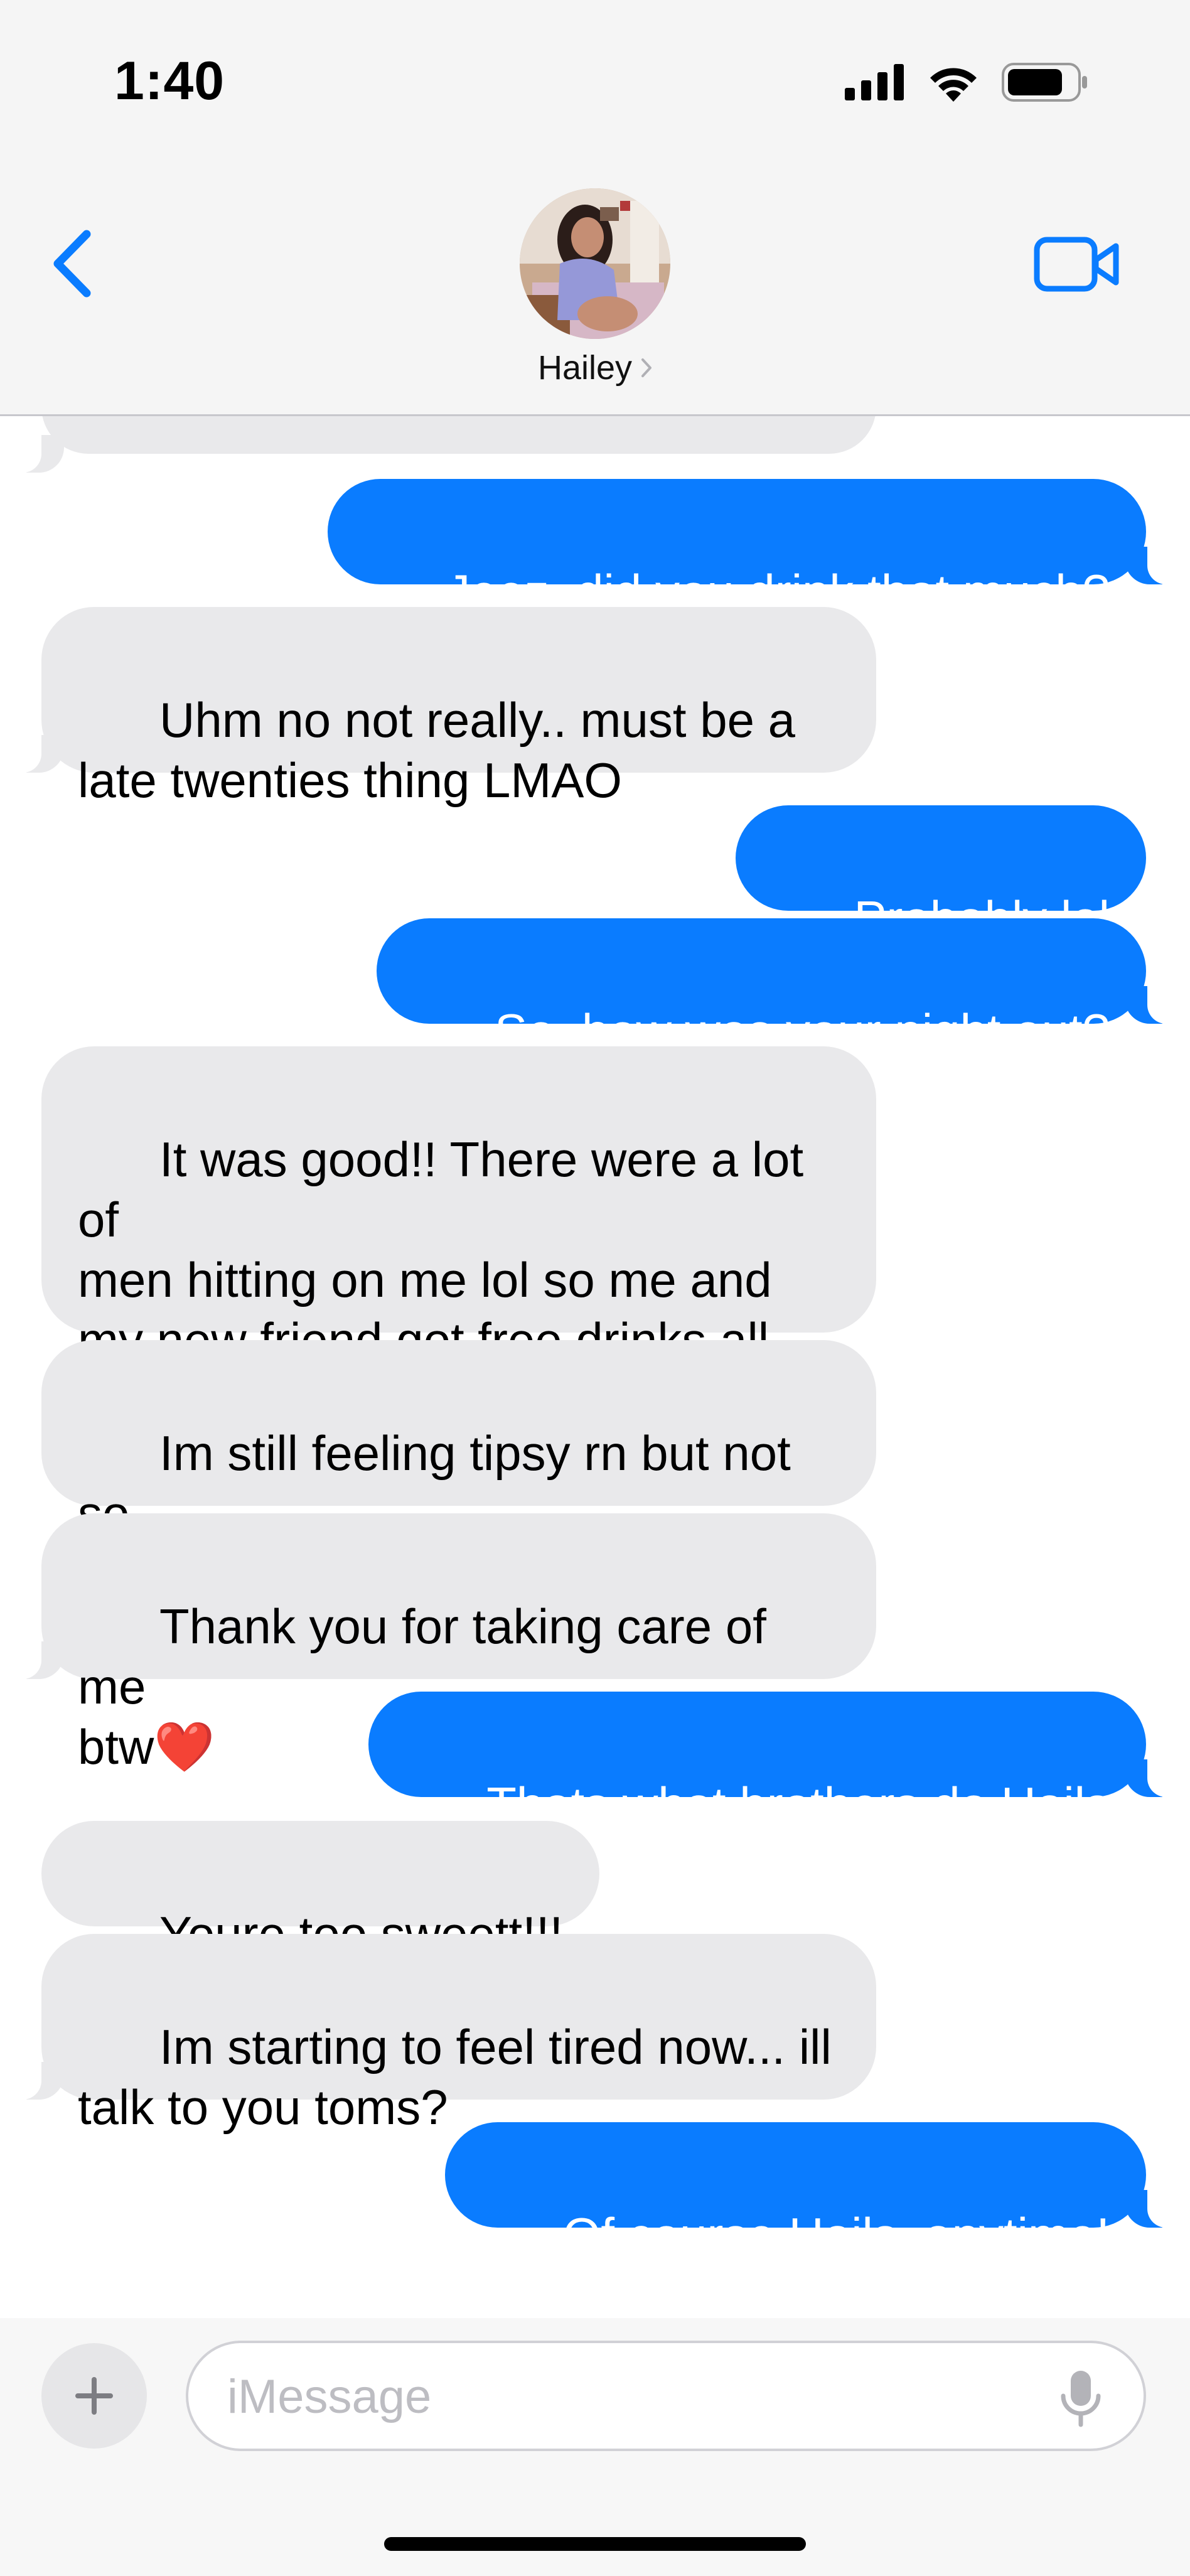 Image resolution: width=1190 pixels, height=2576 pixels. Describe the element at coordinates (953, 85) in the screenshot. I see `wifi-icon` at that location.